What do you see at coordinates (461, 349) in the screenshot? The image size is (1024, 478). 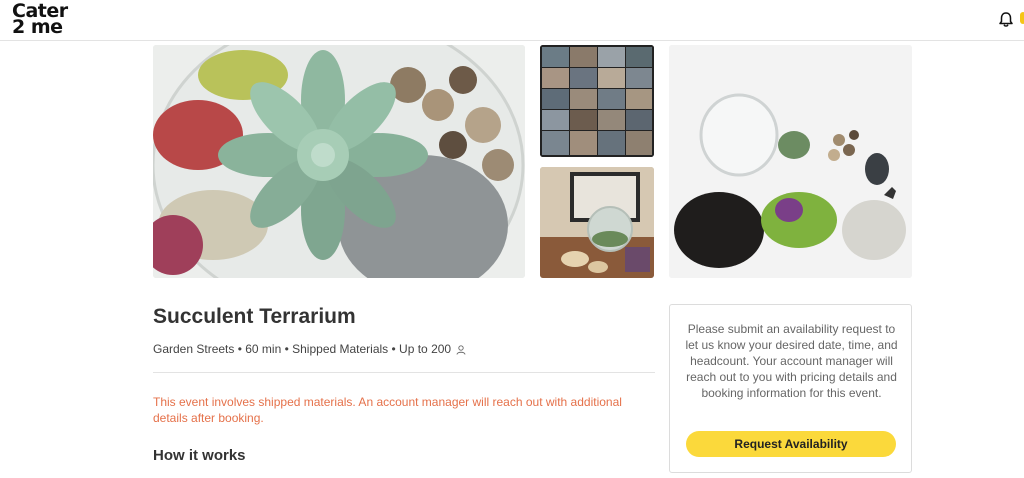 I see `person-icon` at bounding box center [461, 349].